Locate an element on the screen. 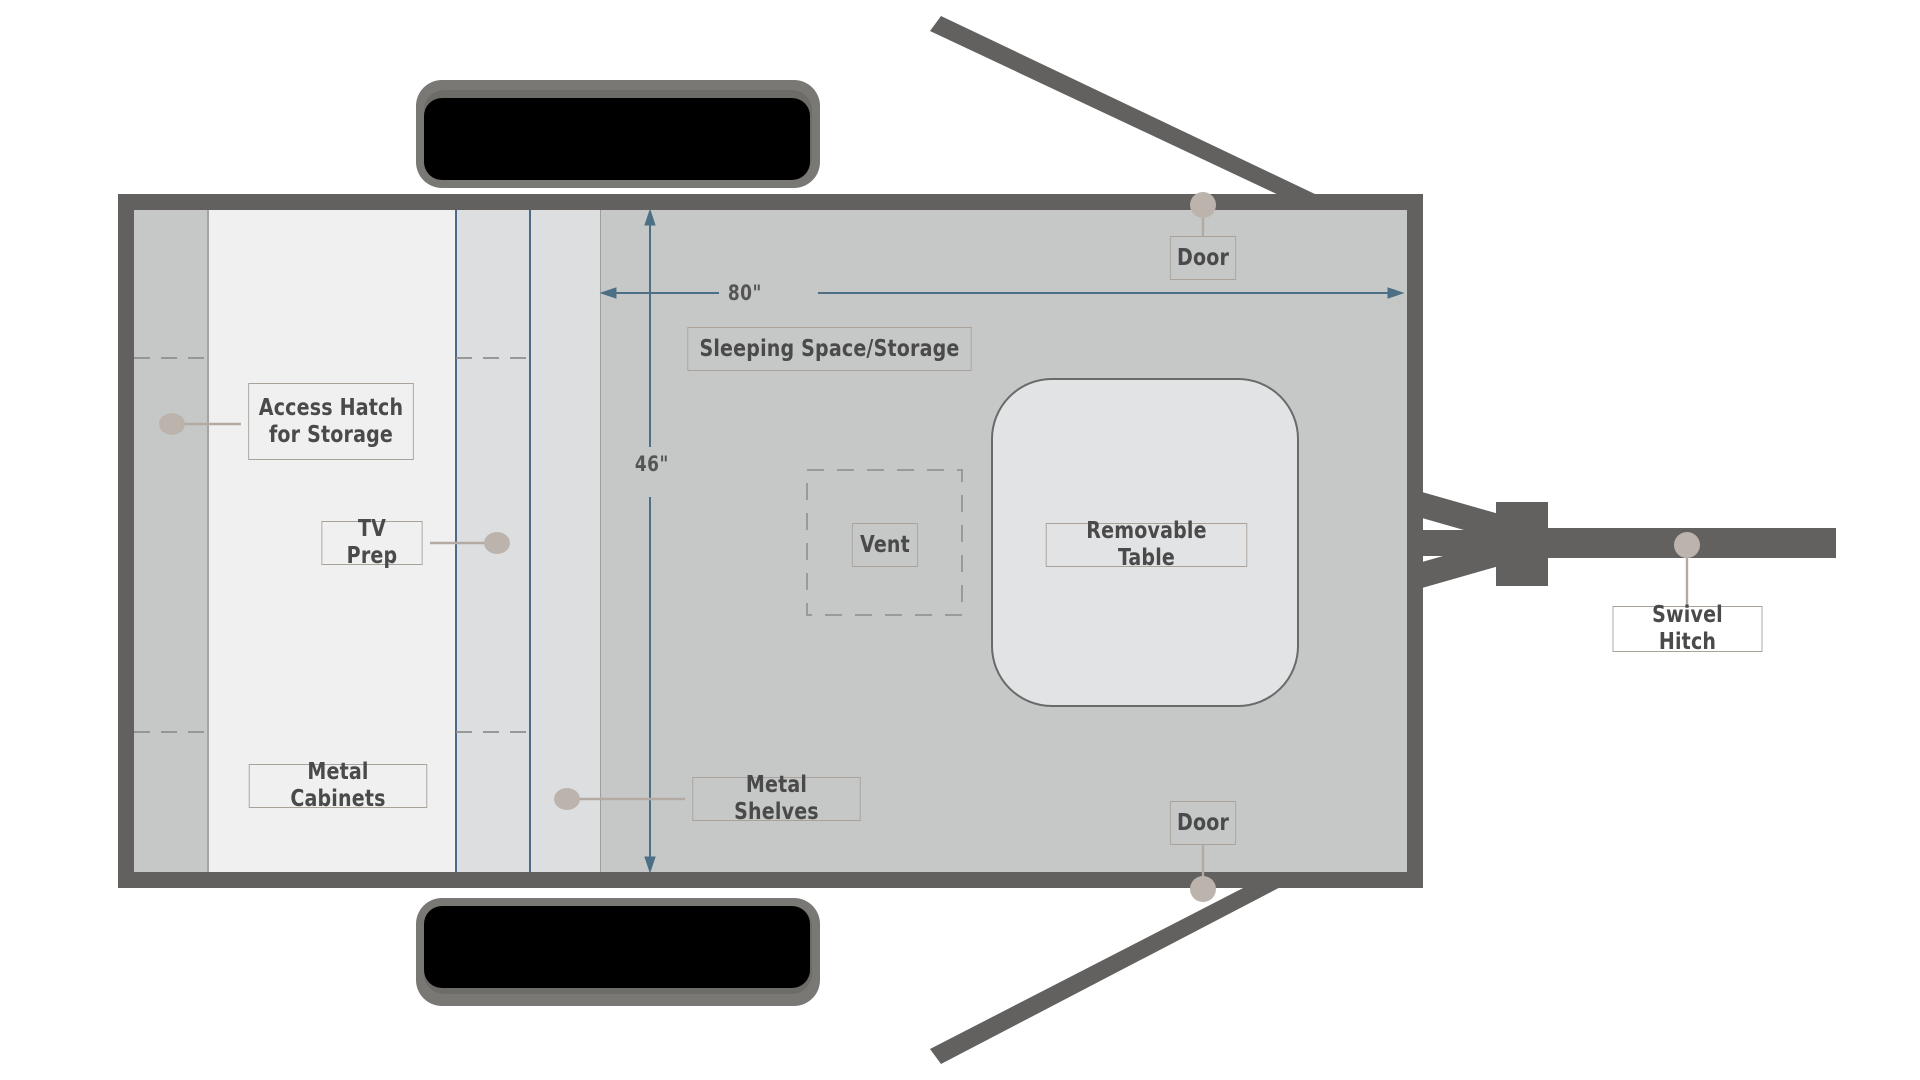 Image resolution: width=1920 pixels, height=1080 pixels. callout-removable-table: Removable Table is located at coordinates (1146, 544).